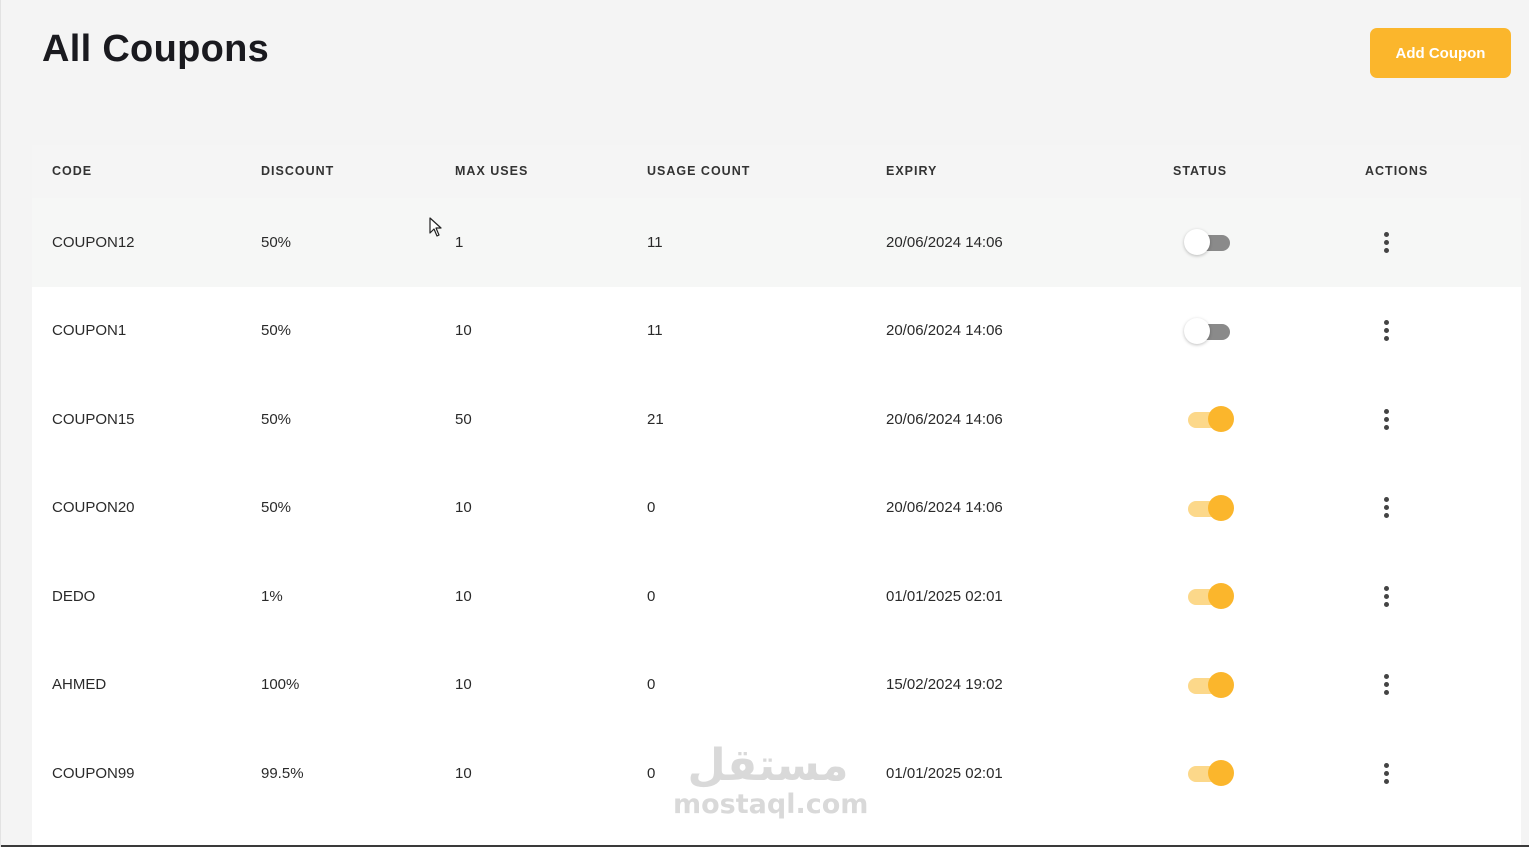 The image size is (1529, 847). What do you see at coordinates (492, 171) in the screenshot?
I see `column-header-max-uses: MAX USES` at bounding box center [492, 171].